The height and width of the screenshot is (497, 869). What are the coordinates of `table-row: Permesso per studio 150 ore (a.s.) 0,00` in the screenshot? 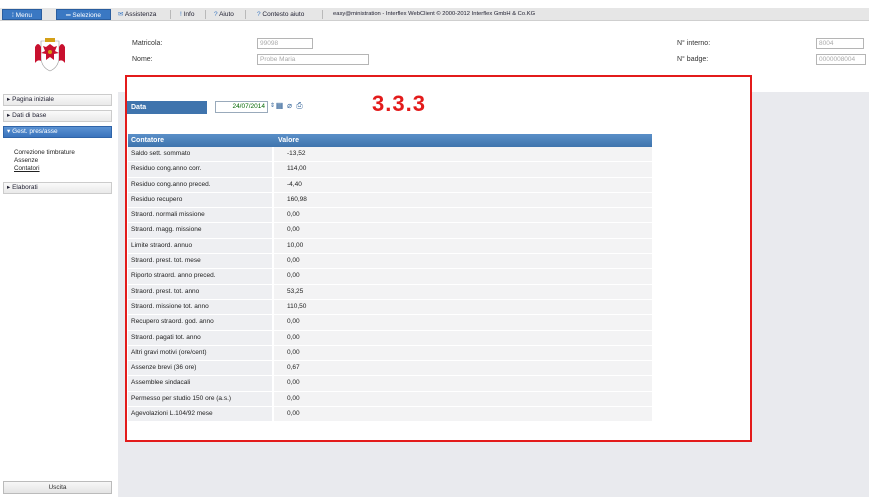 It's located at (390, 399).